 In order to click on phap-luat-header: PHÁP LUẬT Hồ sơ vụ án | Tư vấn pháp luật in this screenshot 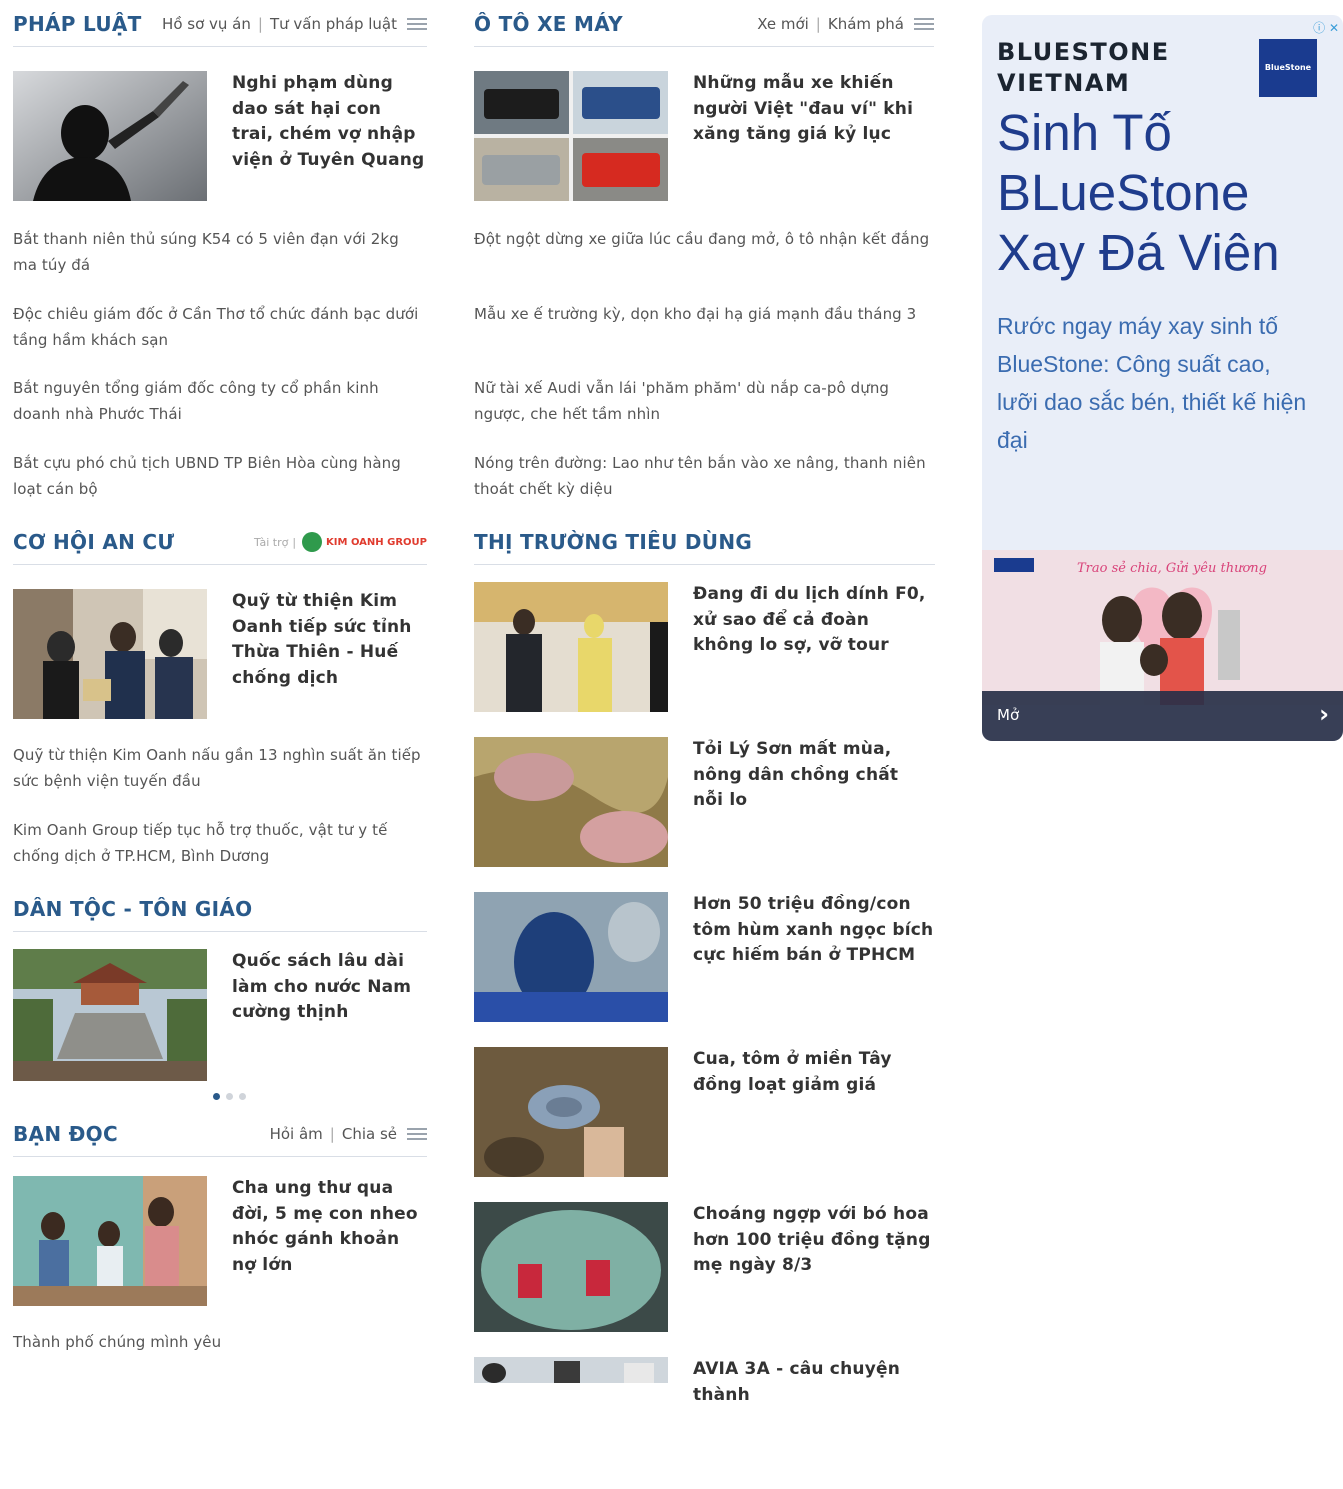, I will do `click(220, 23)`.